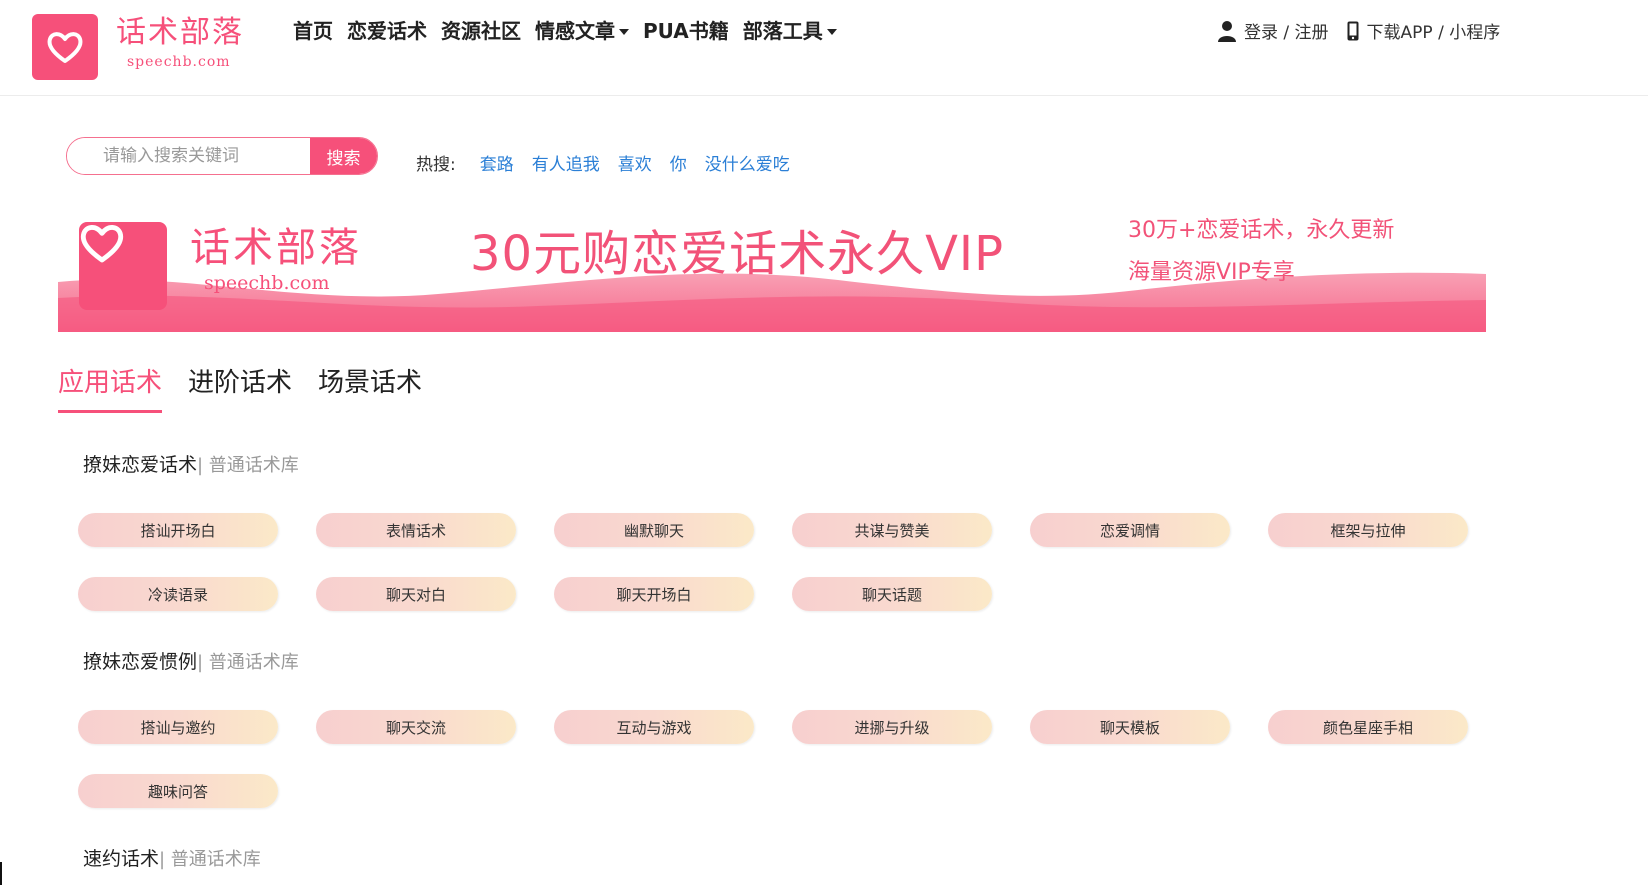  I want to click on logo-subtitle: speechb.com, so click(179, 62).